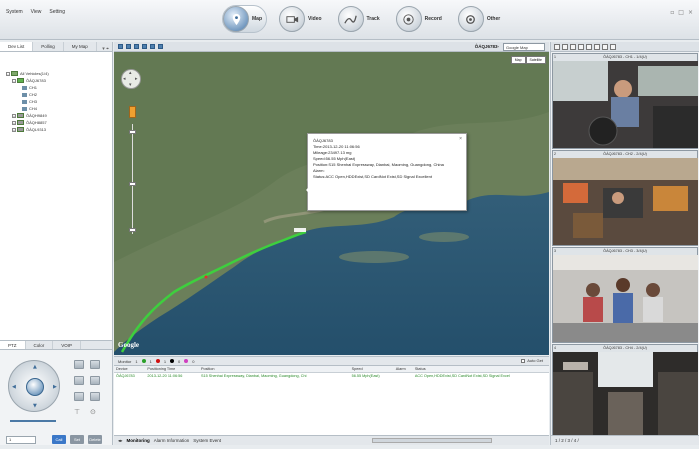 This screenshot has height=449, width=699. What do you see at coordinates (36, 80) in the screenshot?
I see `tree-vehicle-label: ÔÁQJ6783` at bounding box center [36, 80].